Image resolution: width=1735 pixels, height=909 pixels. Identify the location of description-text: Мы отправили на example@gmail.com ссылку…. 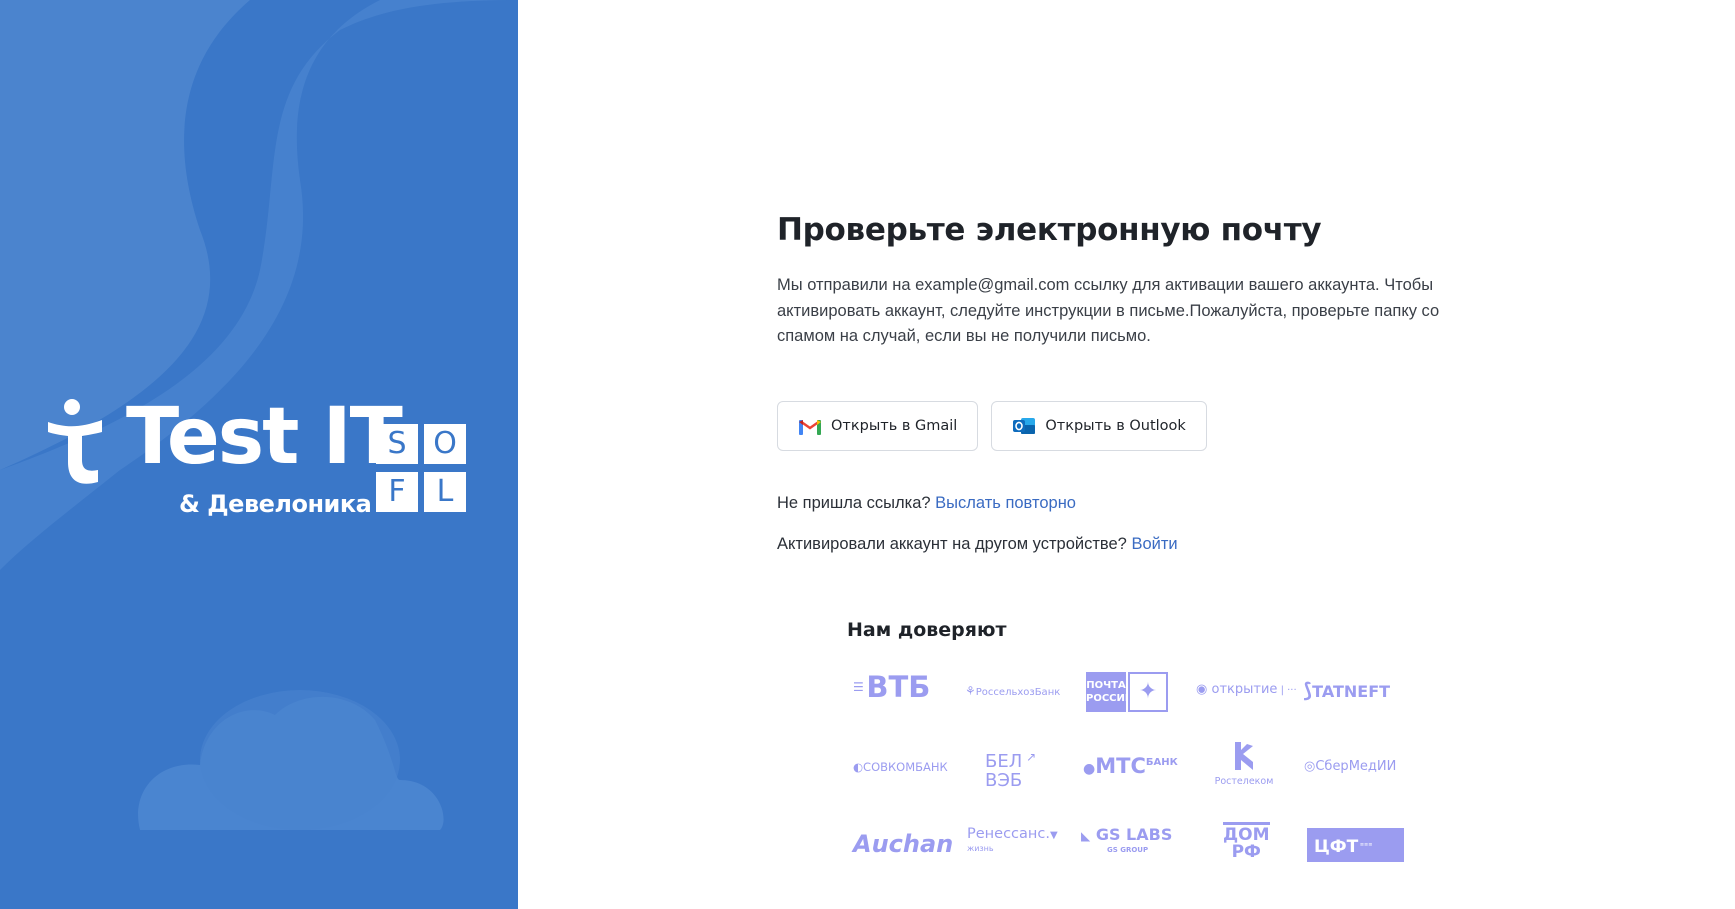
(1108, 310).